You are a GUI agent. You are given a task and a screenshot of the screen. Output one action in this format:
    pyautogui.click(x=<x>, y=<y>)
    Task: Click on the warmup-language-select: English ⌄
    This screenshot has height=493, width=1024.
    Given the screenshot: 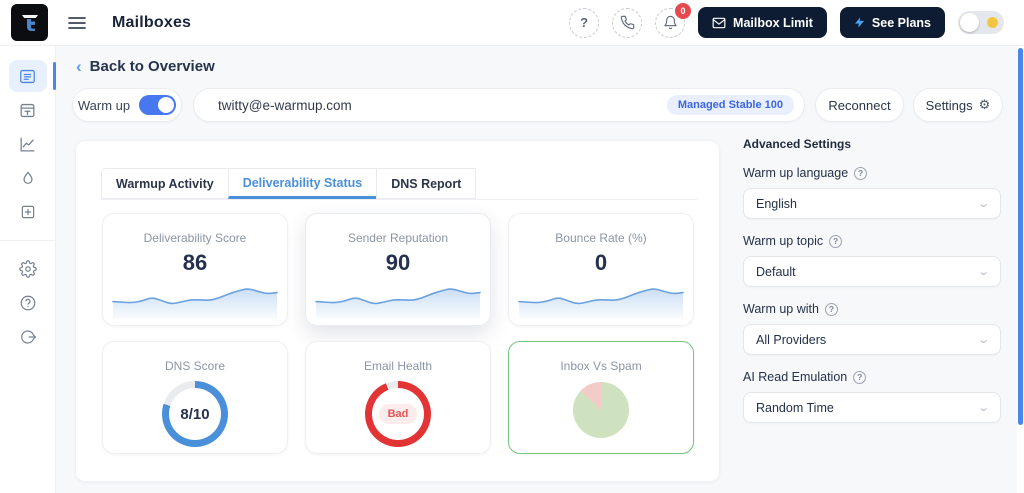 What is the action you would take?
    pyautogui.click(x=872, y=203)
    